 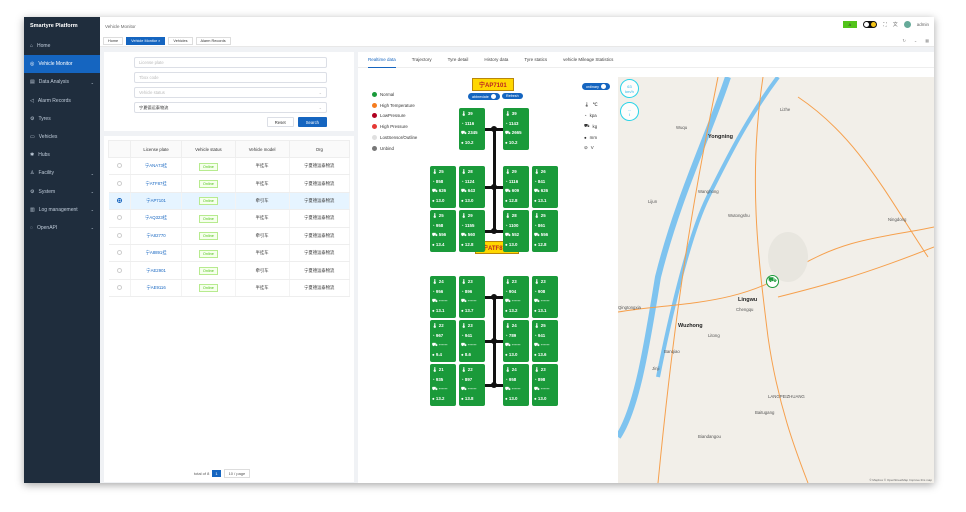 I want to click on tyre-card: 🌡 24 ◔ 789 ⛟ ------ ● 13.0, so click(x=516, y=341).